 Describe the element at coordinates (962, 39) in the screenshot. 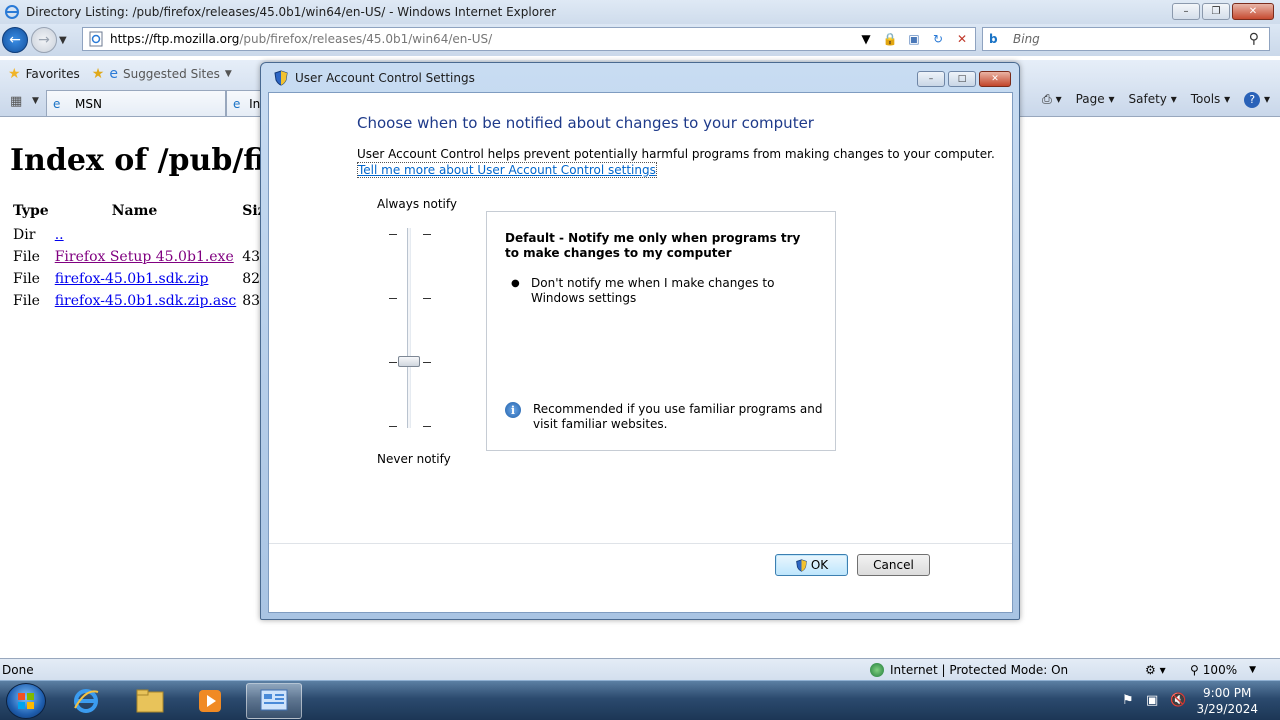

I see `stop-icon: ✕` at that location.